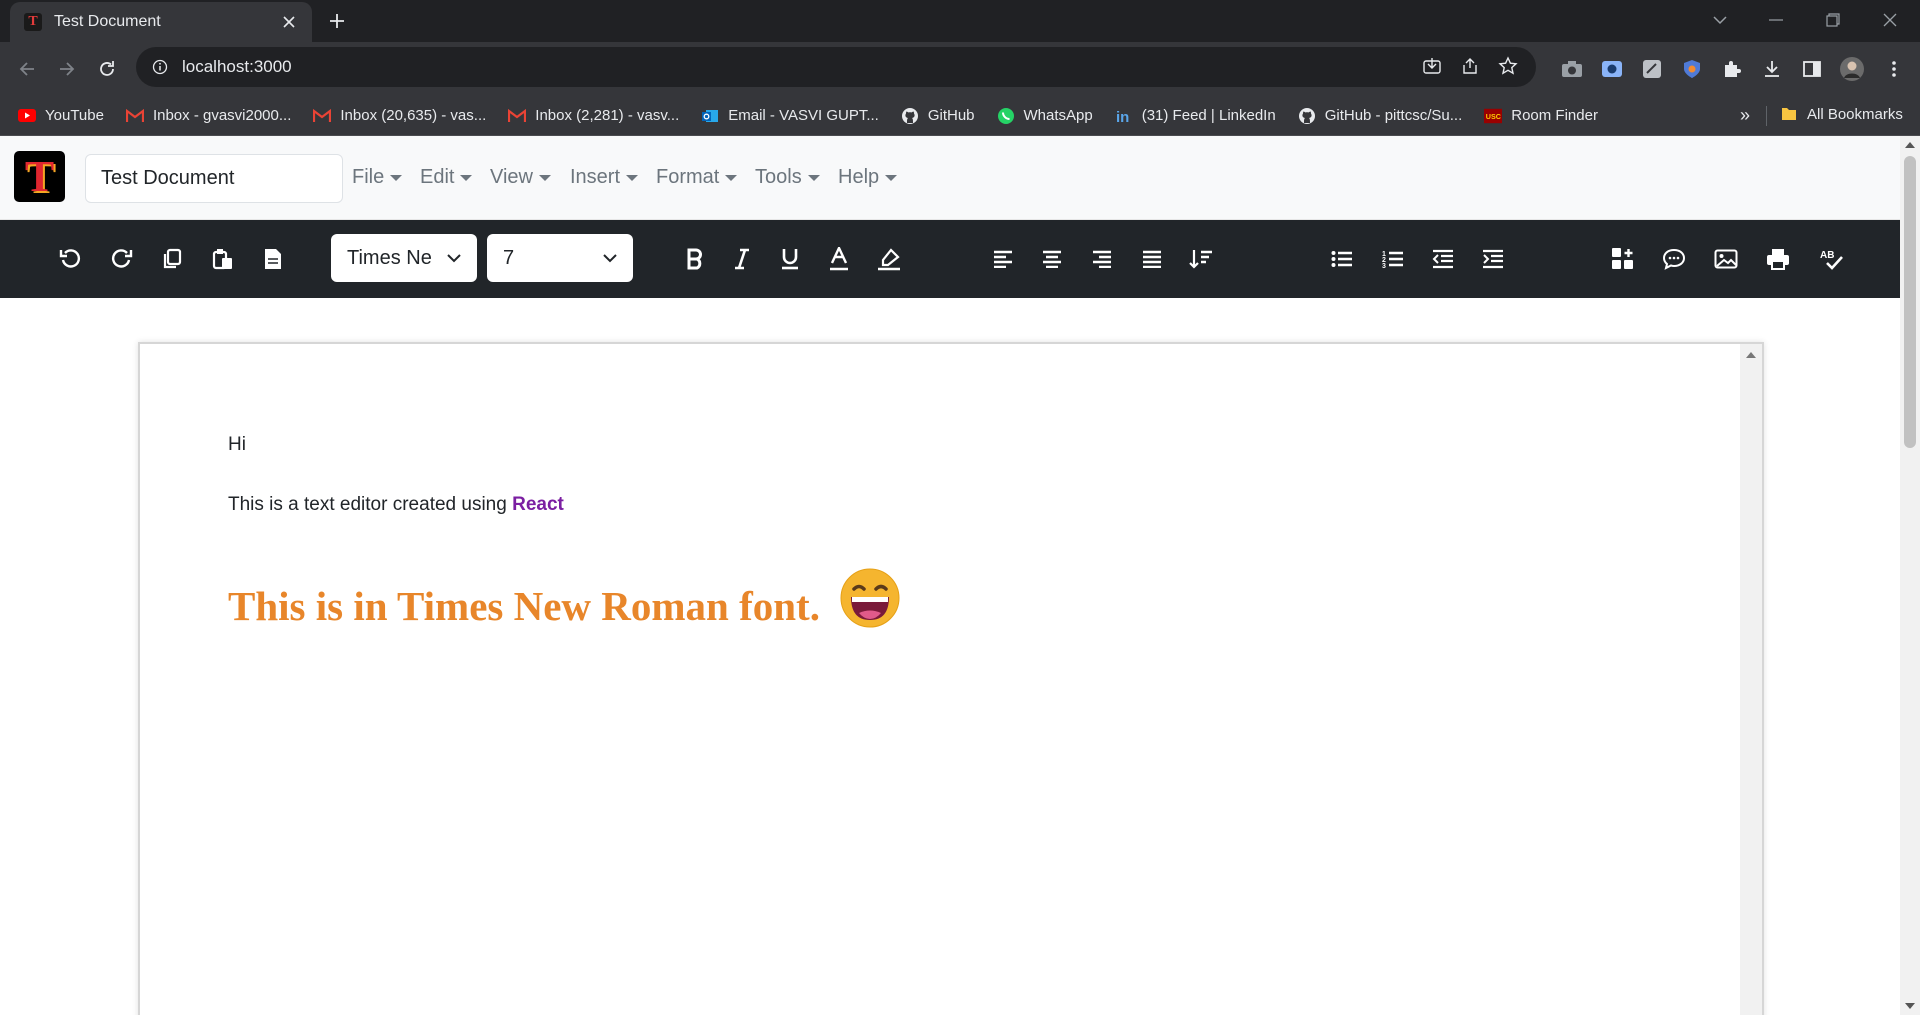 This screenshot has width=1920, height=1015. Describe the element at coordinates (160, 67) in the screenshot. I see `site-info-icon` at that location.